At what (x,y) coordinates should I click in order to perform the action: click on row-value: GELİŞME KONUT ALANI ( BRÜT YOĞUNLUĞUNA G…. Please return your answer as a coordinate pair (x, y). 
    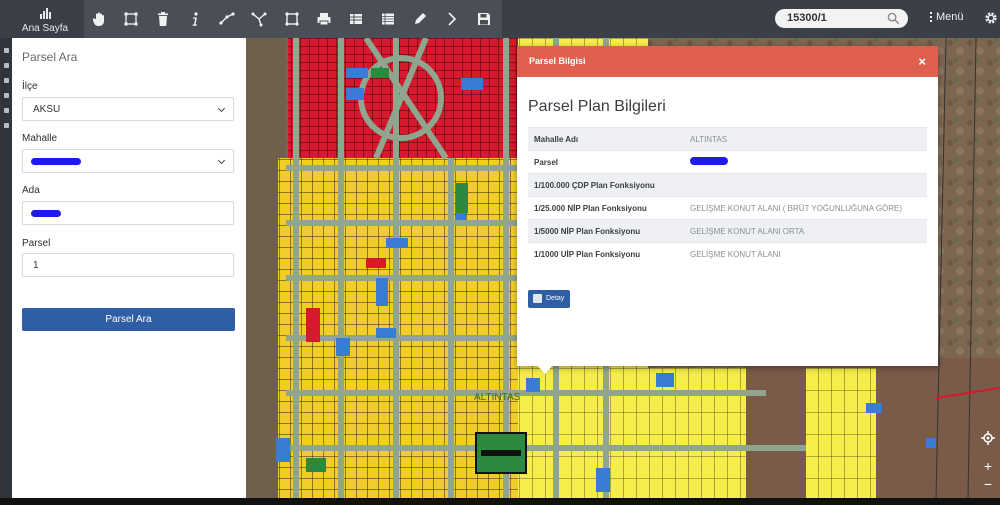
    Looking at the image, I should click on (805, 208).